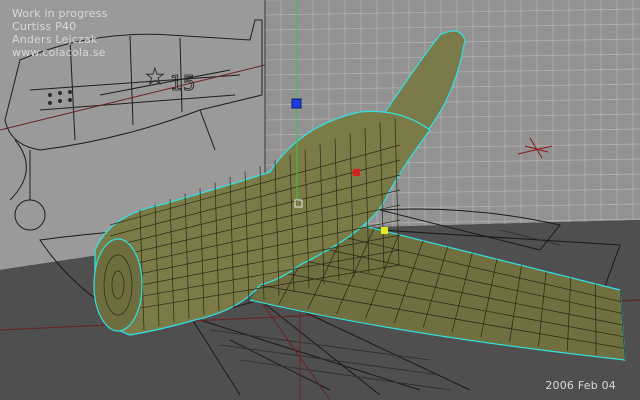 The width and height of the screenshot is (640, 400). I want to click on date-stamp: 2006 Feb 04, so click(580, 385).